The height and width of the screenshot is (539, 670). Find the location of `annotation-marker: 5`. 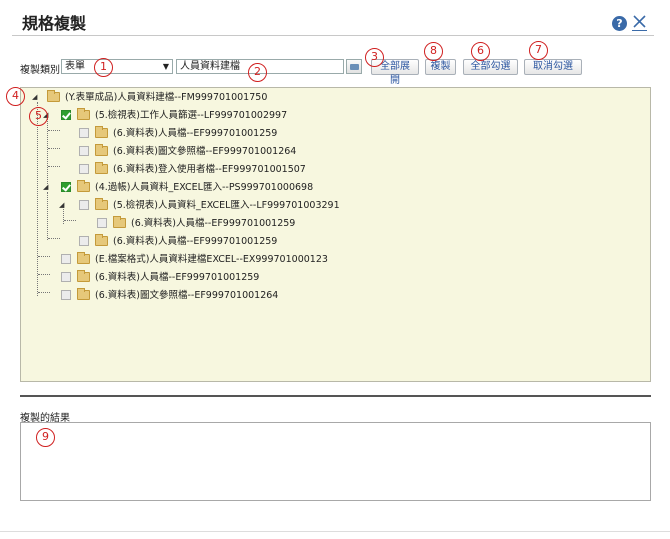

annotation-marker: 5 is located at coordinates (38, 116).